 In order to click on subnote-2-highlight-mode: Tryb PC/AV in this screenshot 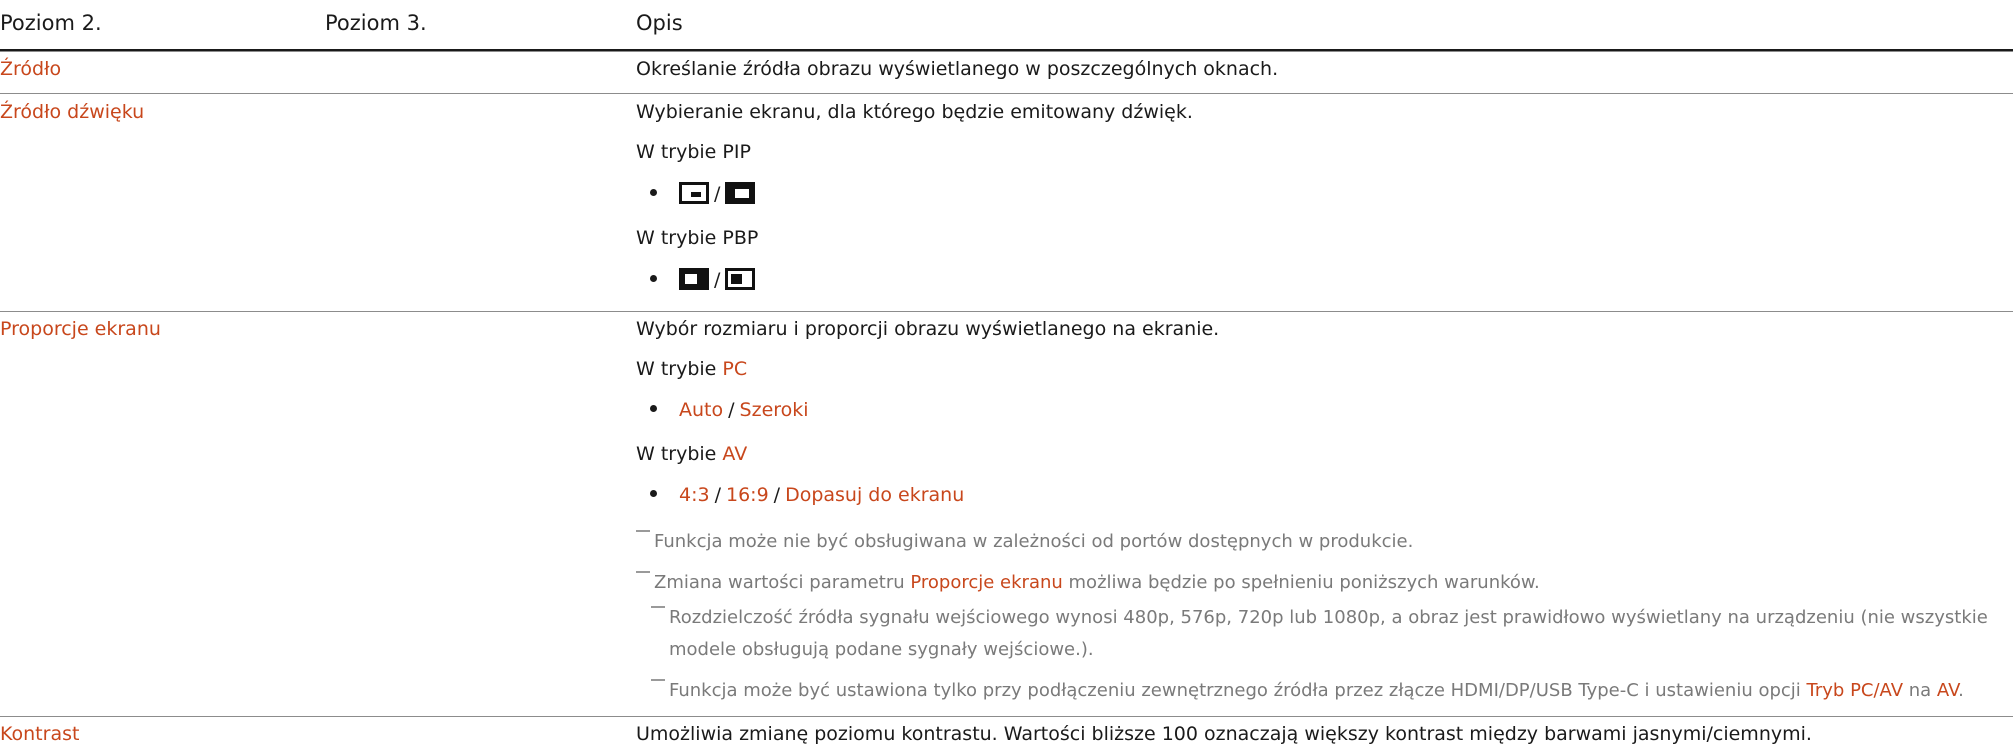, I will do `click(1855, 690)`.